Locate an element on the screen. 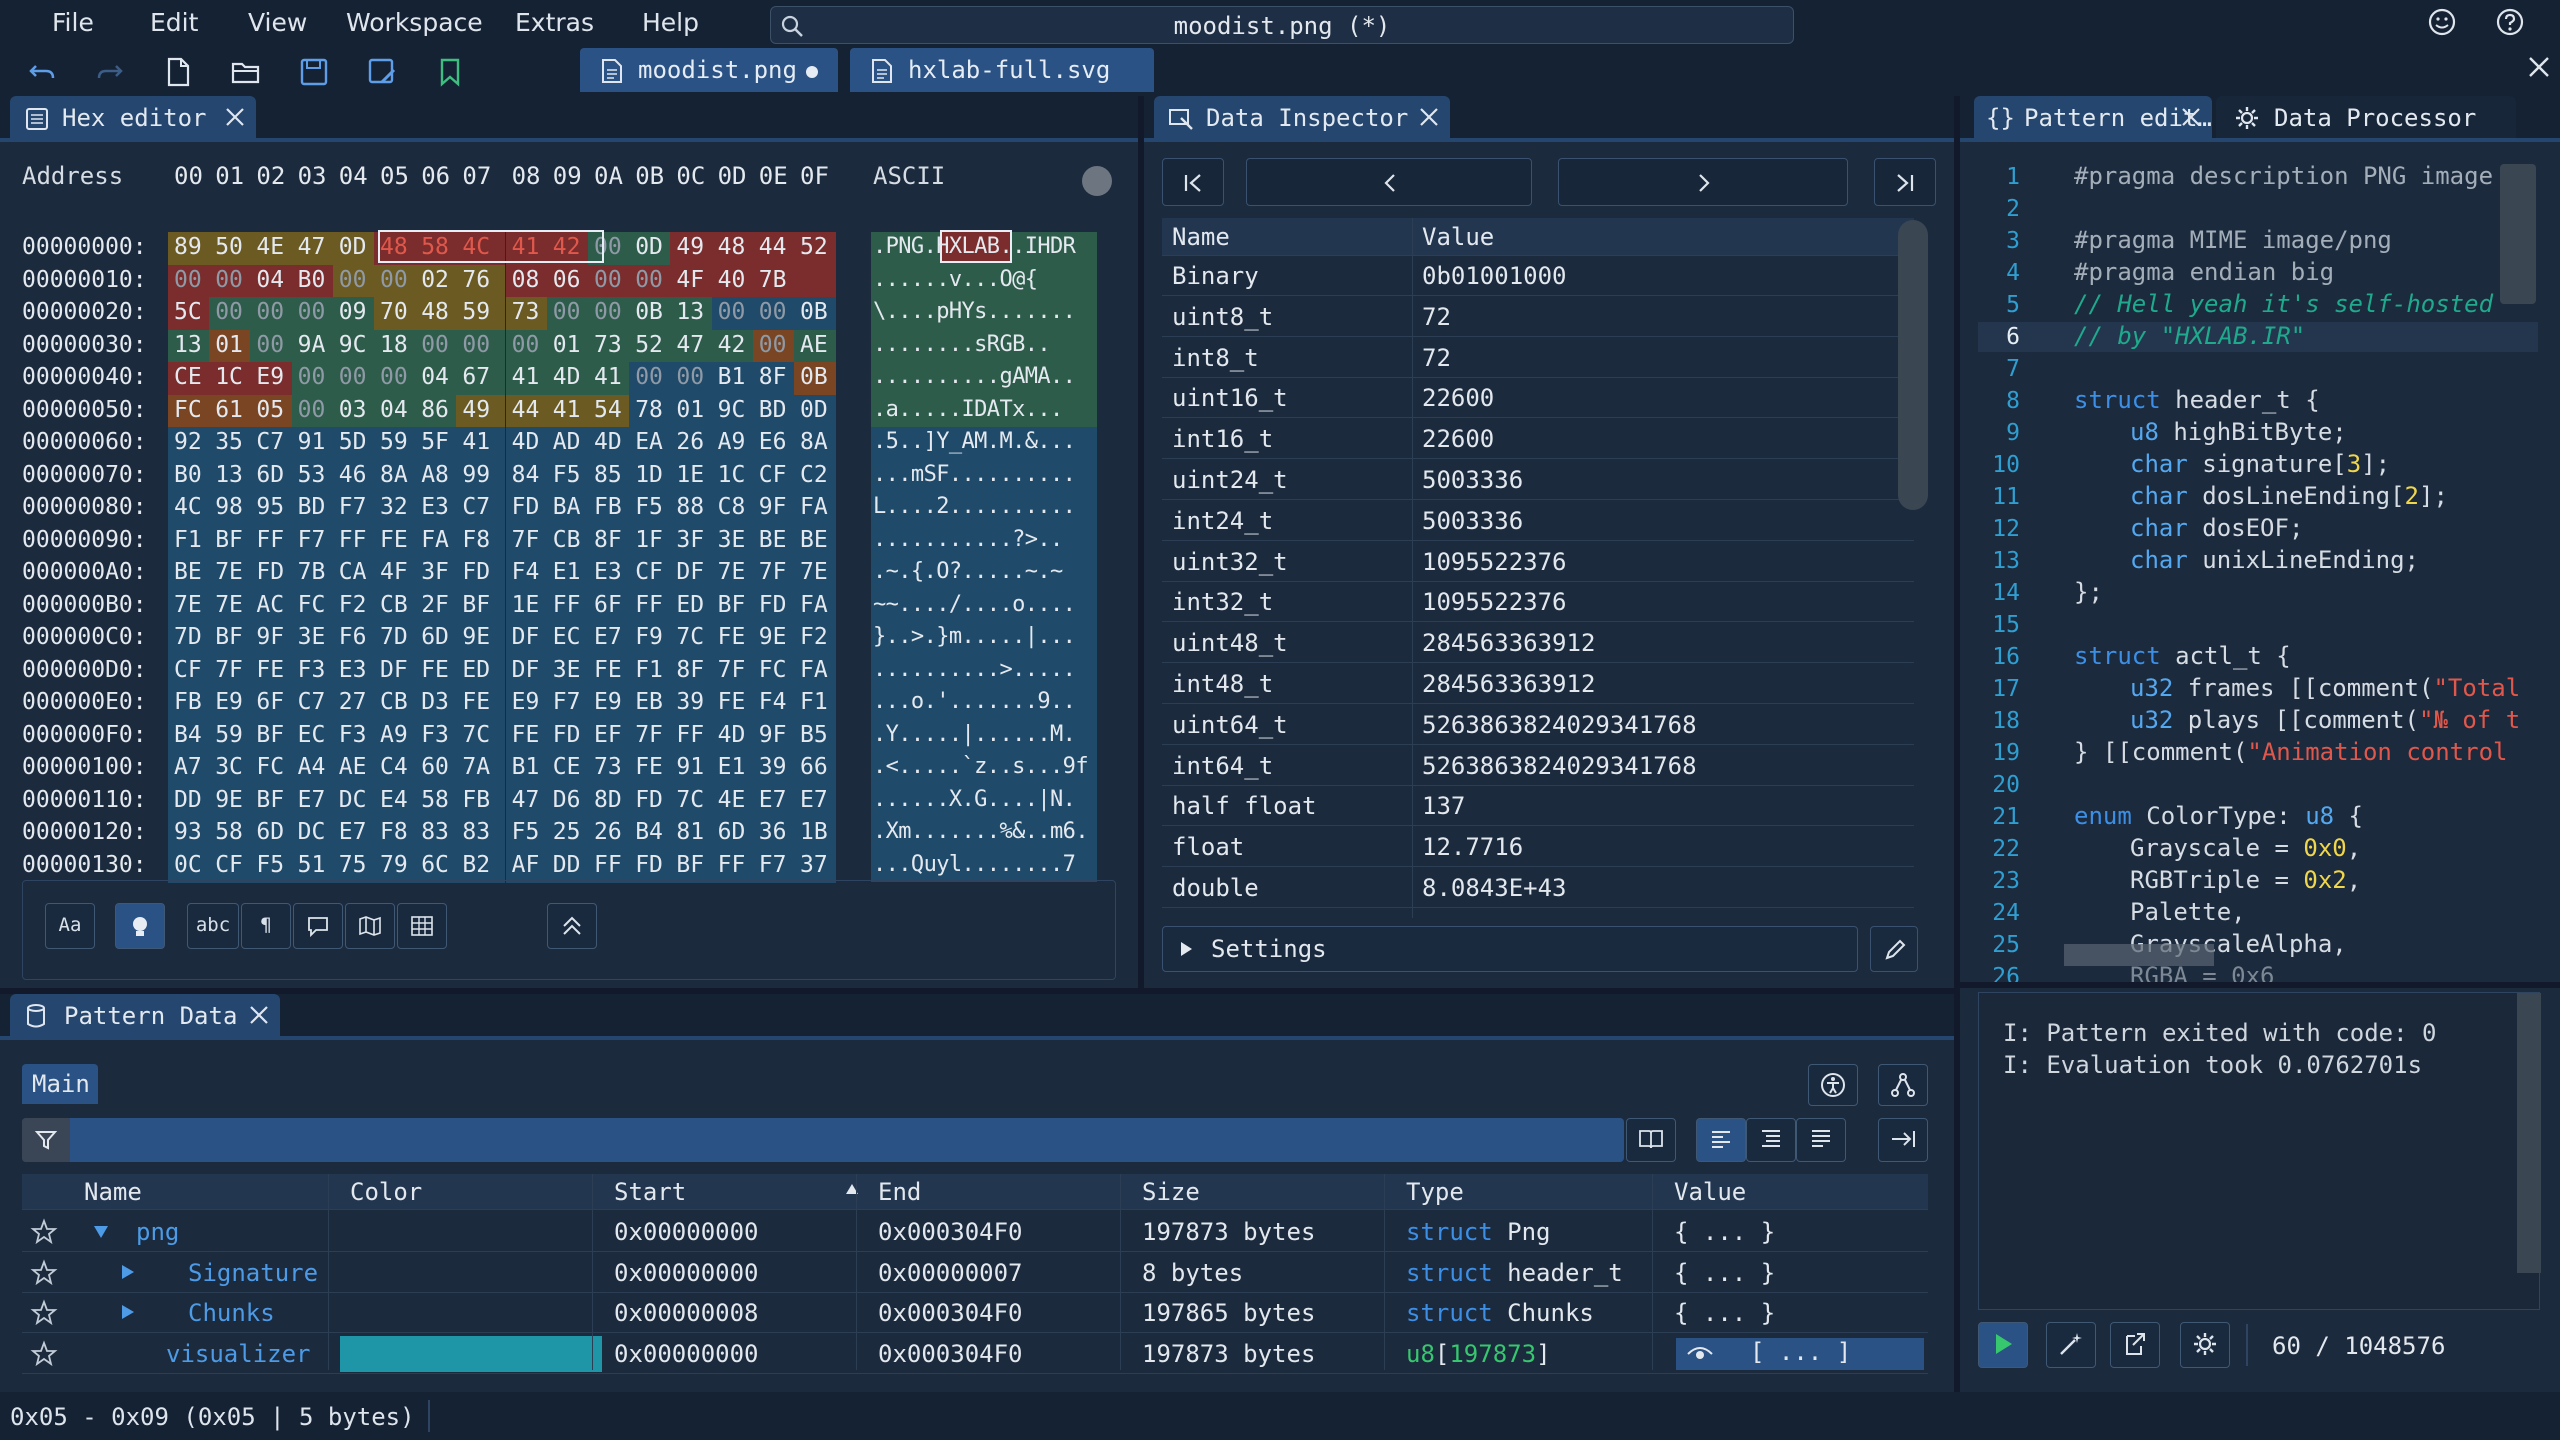 This screenshot has width=2560, height=1440. auto-eval-button is located at coordinates (2071, 1345).